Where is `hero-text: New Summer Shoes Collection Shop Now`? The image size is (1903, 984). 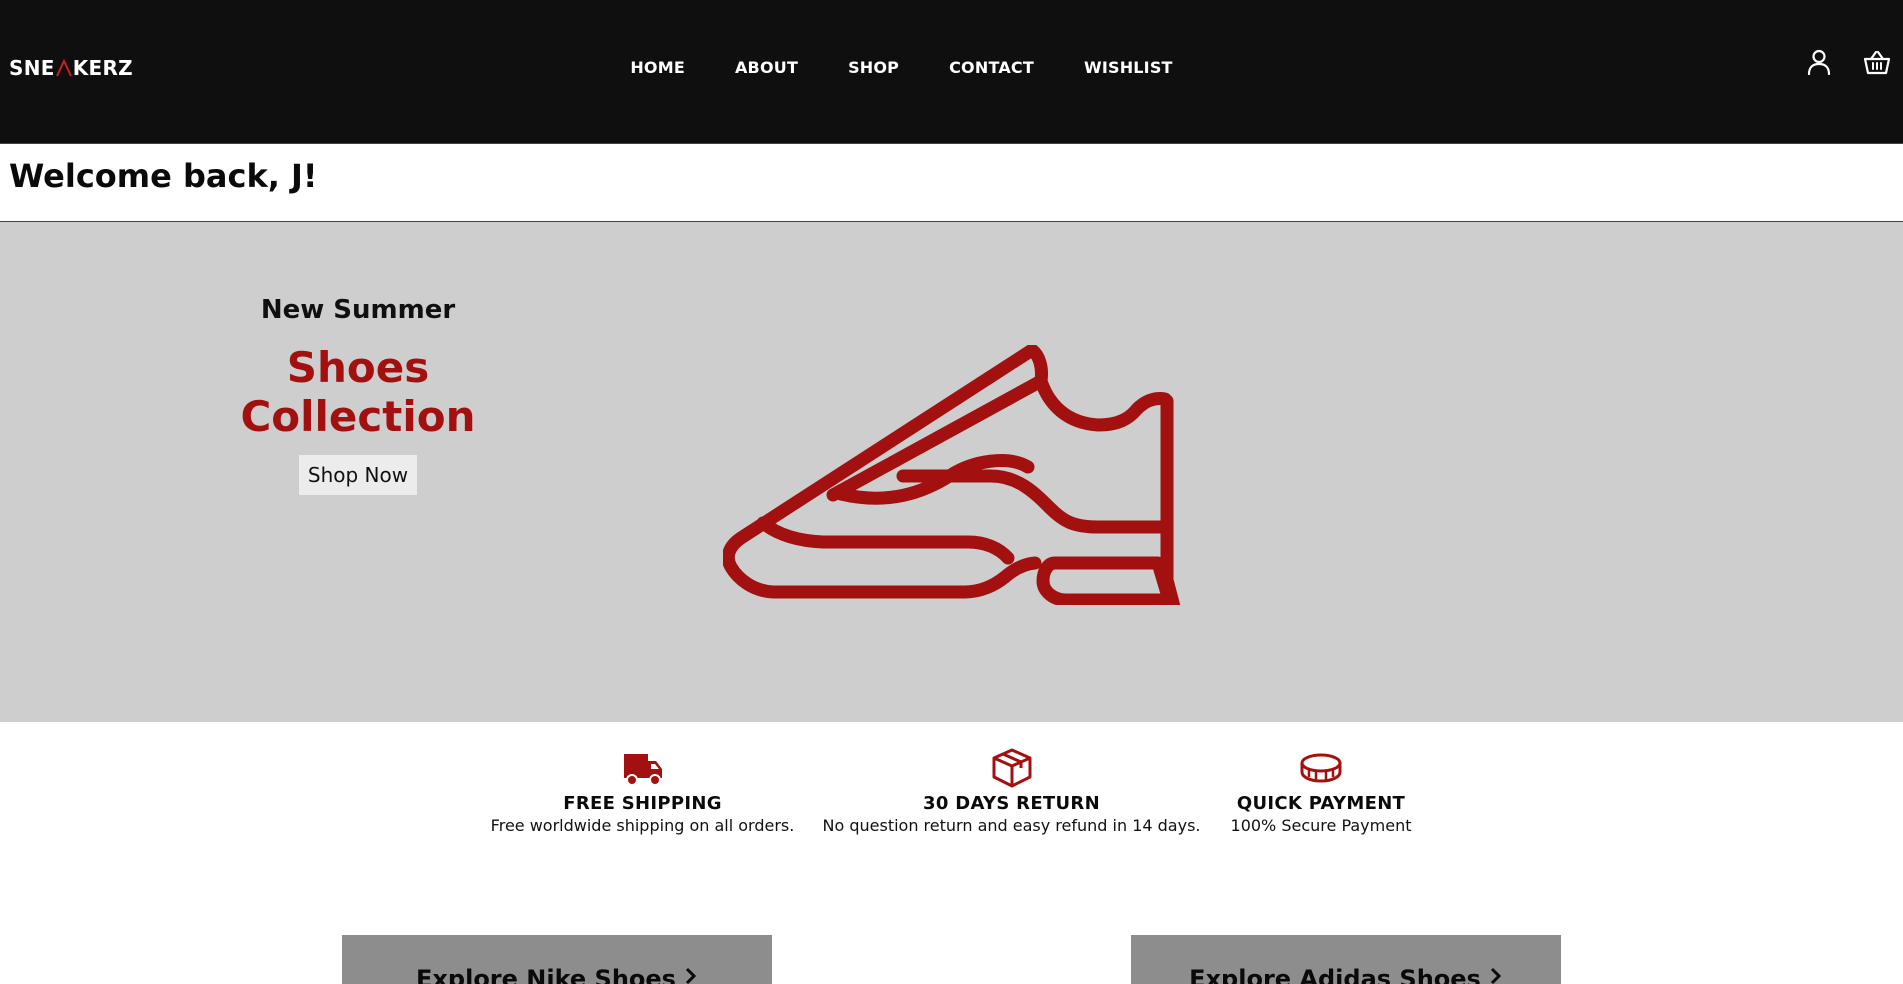 hero-text: New Summer Shoes Collection Shop Now is located at coordinates (358, 395).